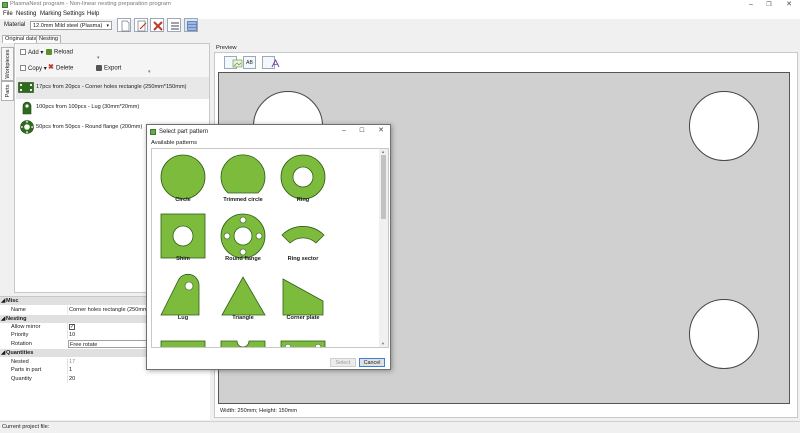 The image size is (800, 433). What do you see at coordinates (724, 334) in the screenshot?
I see `part-hole` at bounding box center [724, 334].